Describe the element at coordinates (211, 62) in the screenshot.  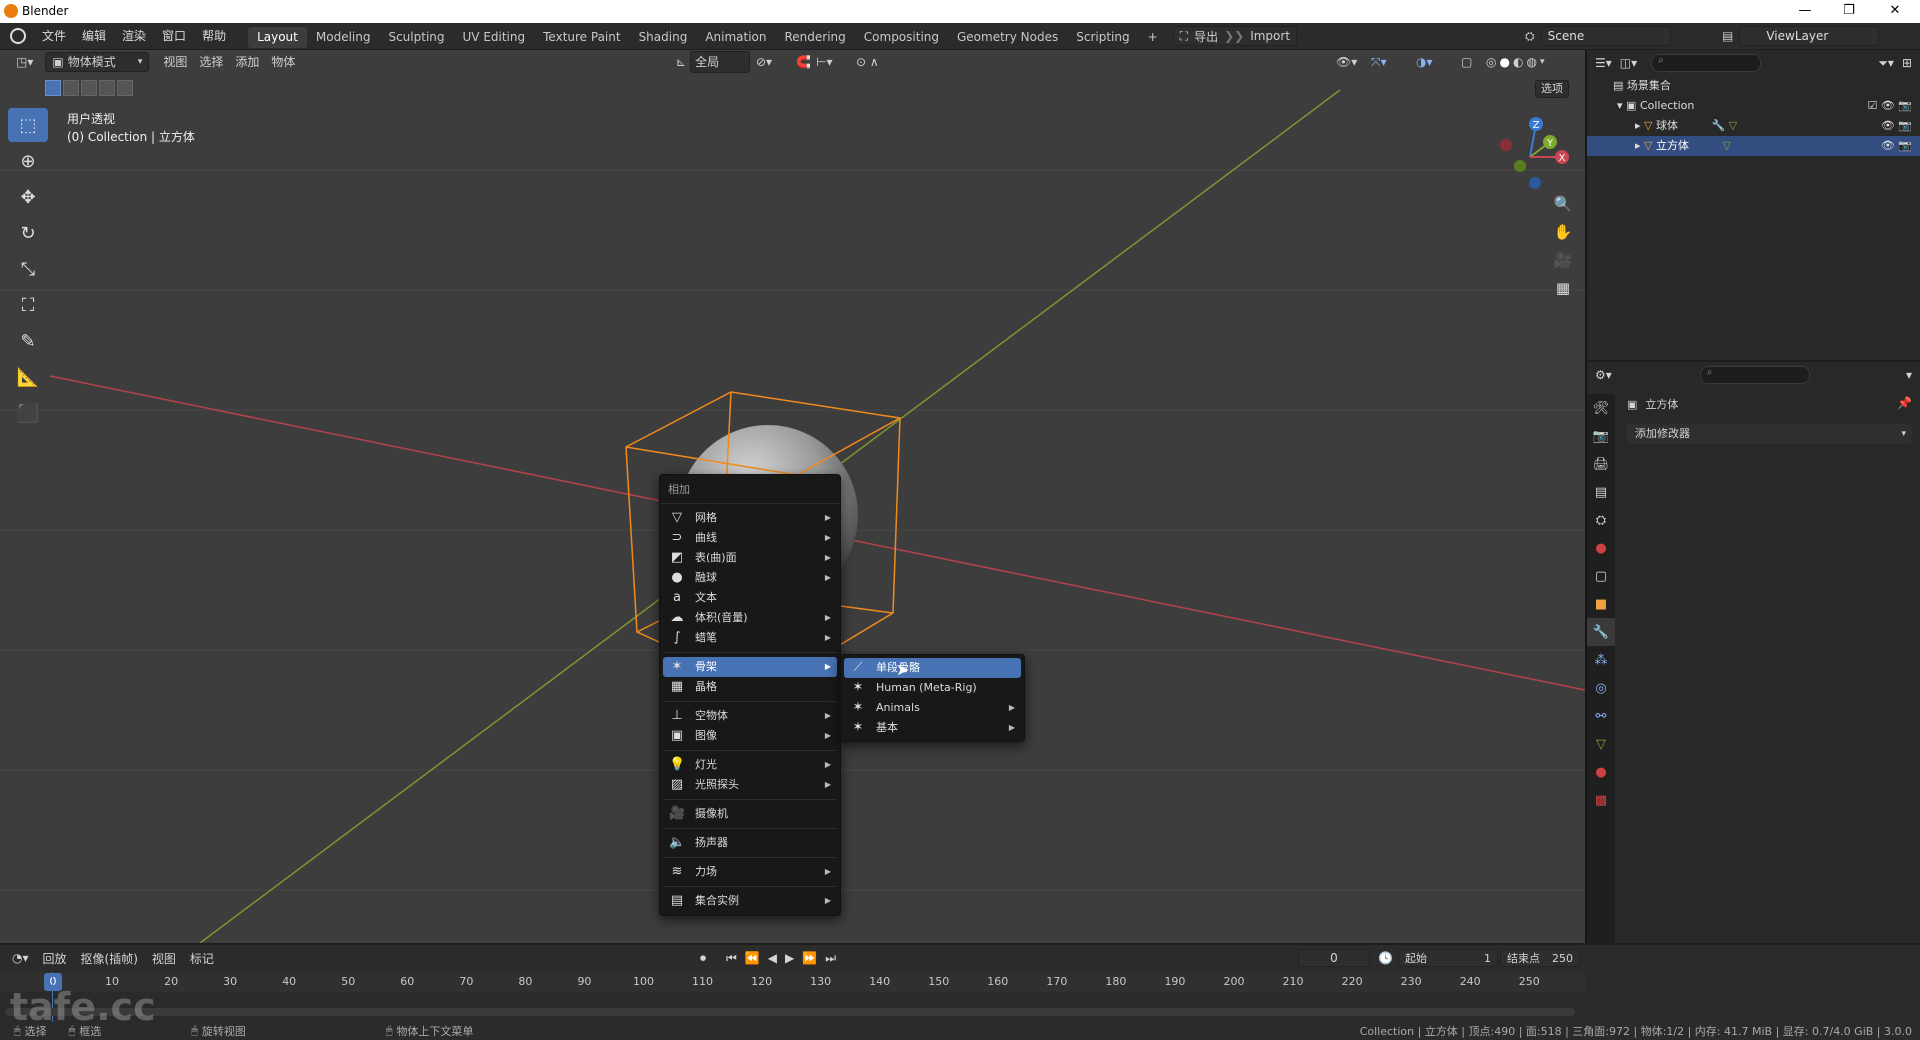
I see `menu-select: 选择` at that location.